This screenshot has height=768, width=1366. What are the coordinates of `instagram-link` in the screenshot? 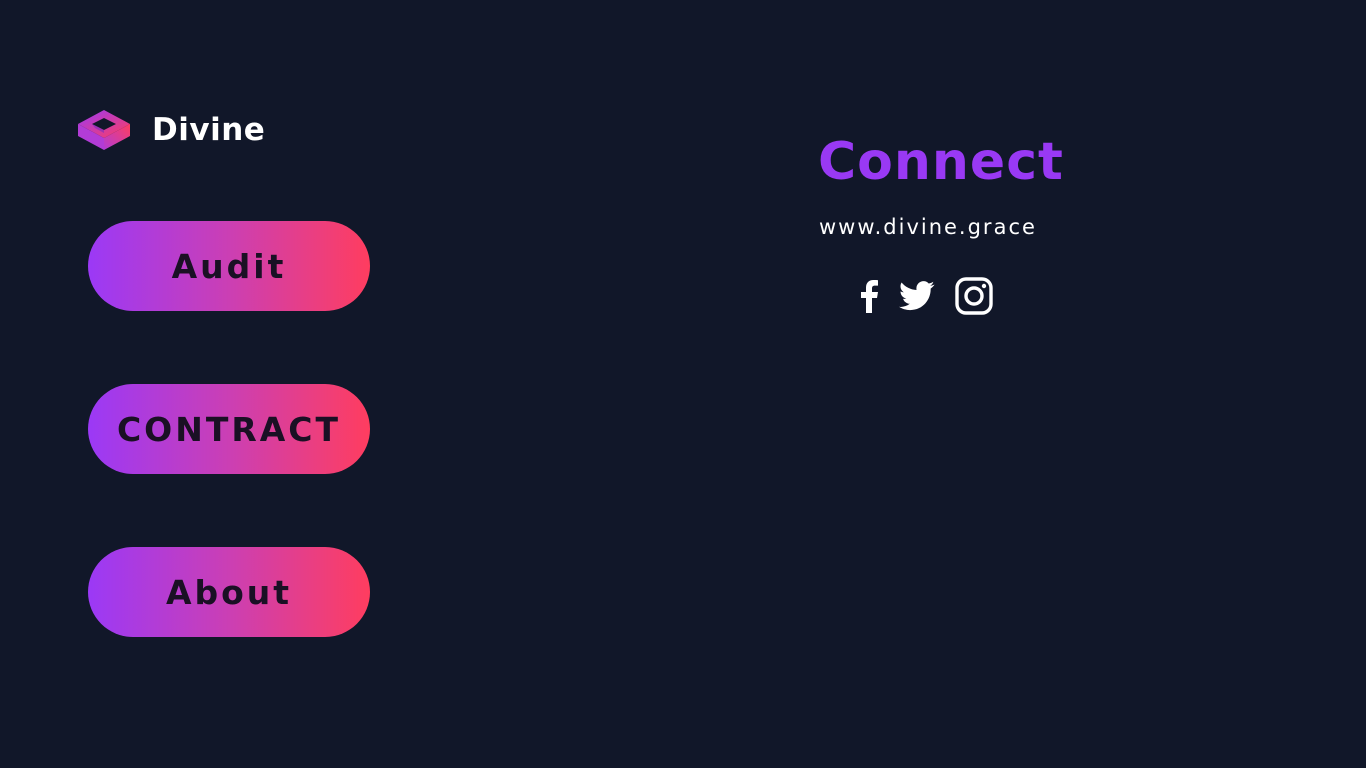 It's located at (974, 296).